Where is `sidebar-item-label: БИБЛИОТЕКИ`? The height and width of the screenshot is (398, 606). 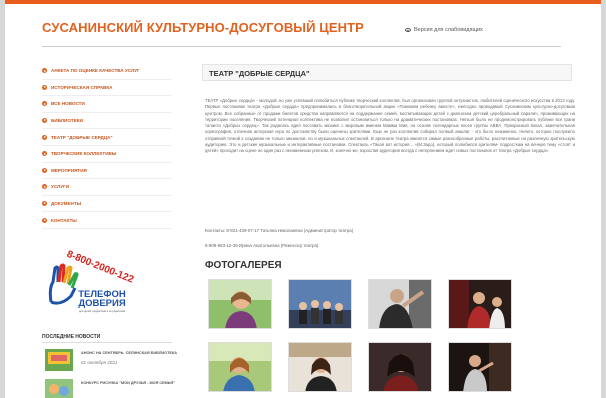 sidebar-item-label: БИБЛИОТЕКИ is located at coordinates (67, 120).